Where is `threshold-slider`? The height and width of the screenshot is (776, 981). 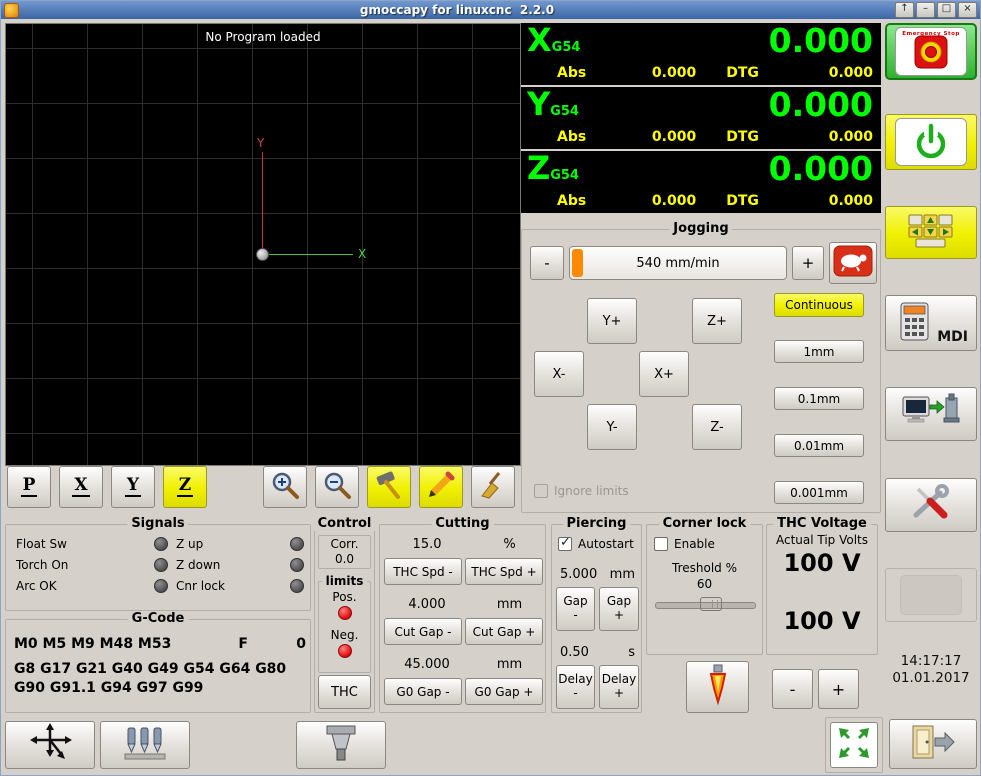
threshold-slider is located at coordinates (705, 604).